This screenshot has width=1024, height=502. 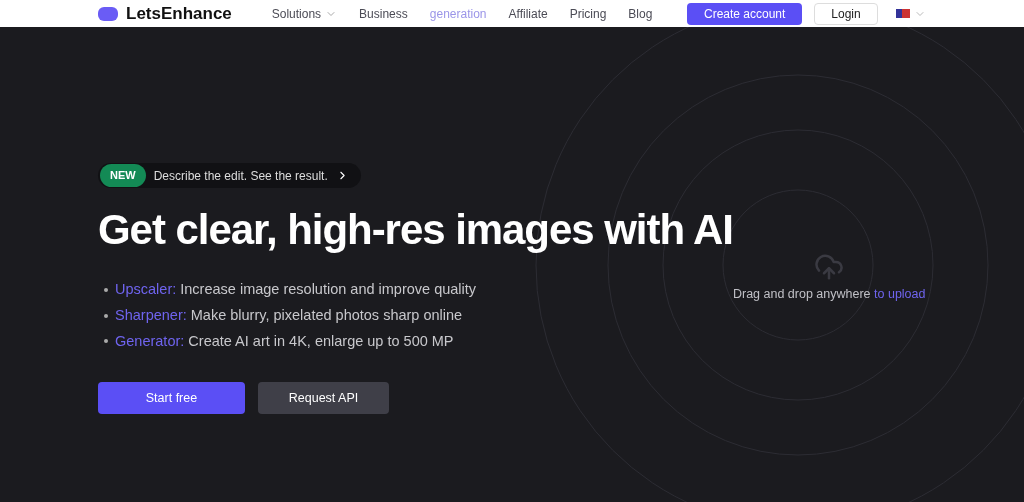 What do you see at coordinates (900, 294) in the screenshot?
I see `upload-link: to upload` at bounding box center [900, 294].